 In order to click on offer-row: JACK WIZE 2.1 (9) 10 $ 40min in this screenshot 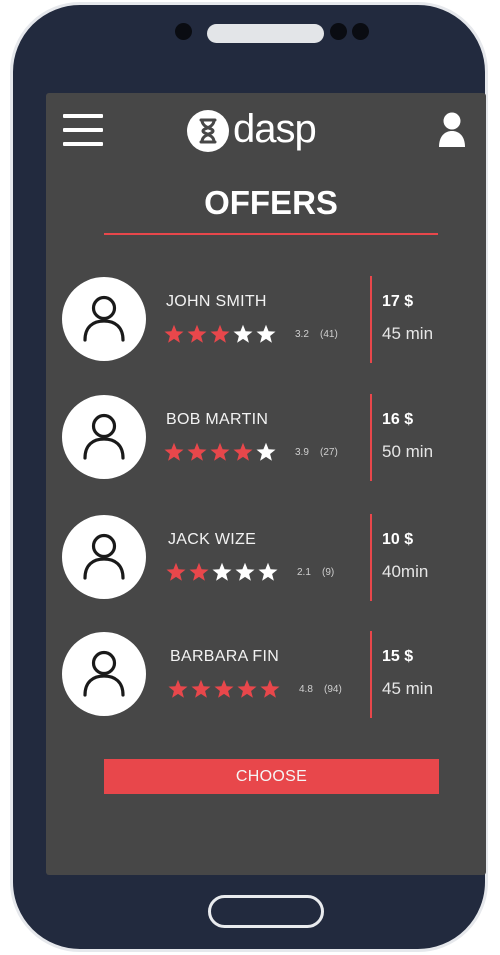, I will do `click(266, 561)`.